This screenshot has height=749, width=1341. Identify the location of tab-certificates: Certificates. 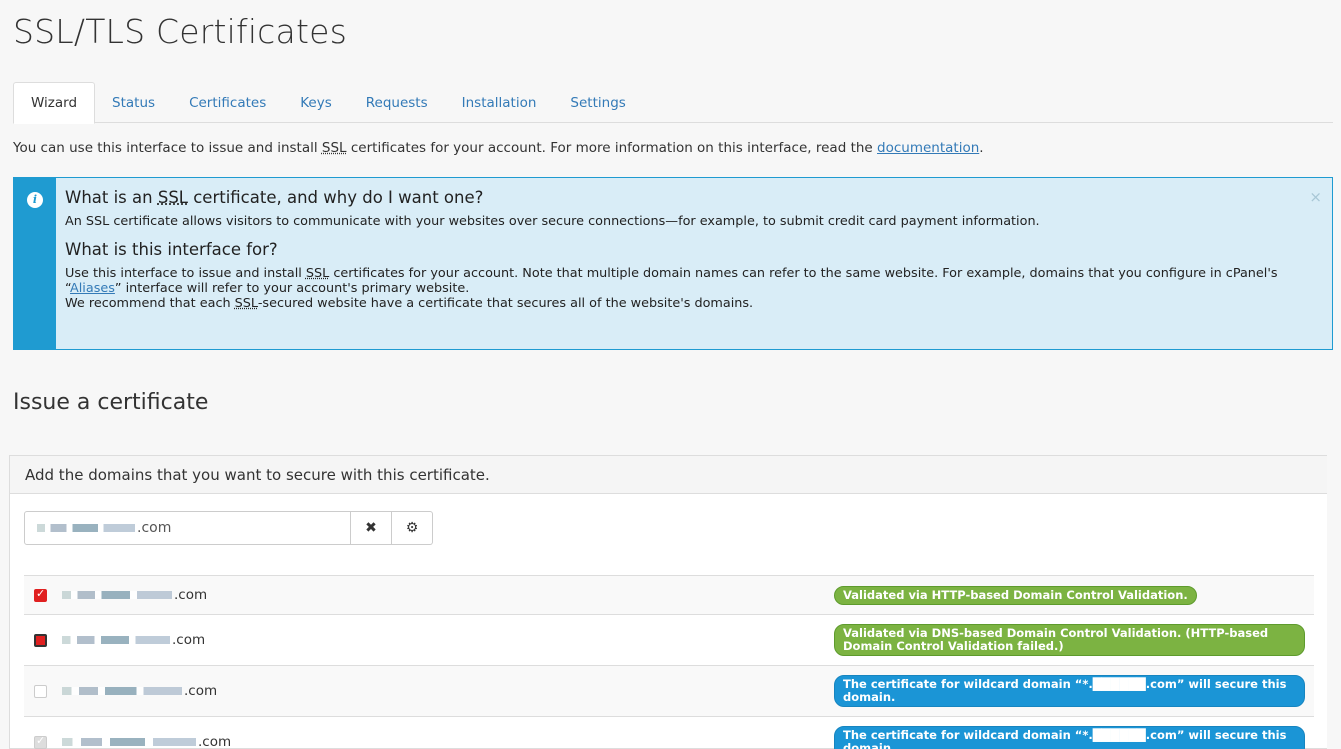
(227, 102).